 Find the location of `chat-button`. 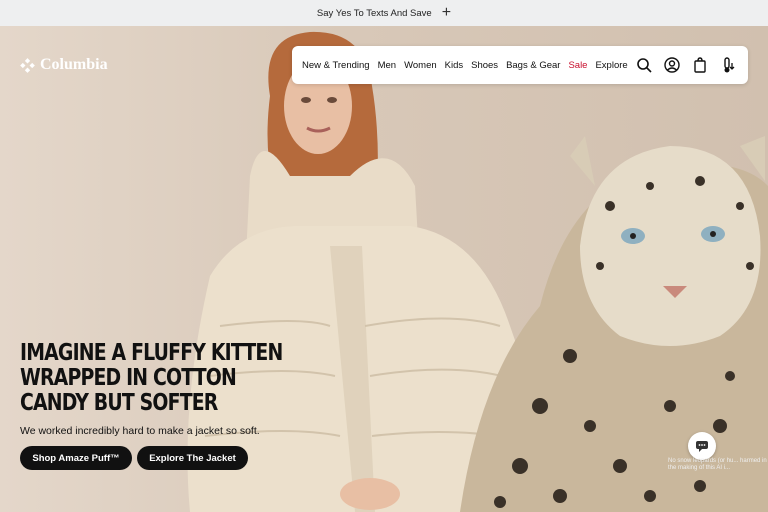

chat-button is located at coordinates (702, 446).